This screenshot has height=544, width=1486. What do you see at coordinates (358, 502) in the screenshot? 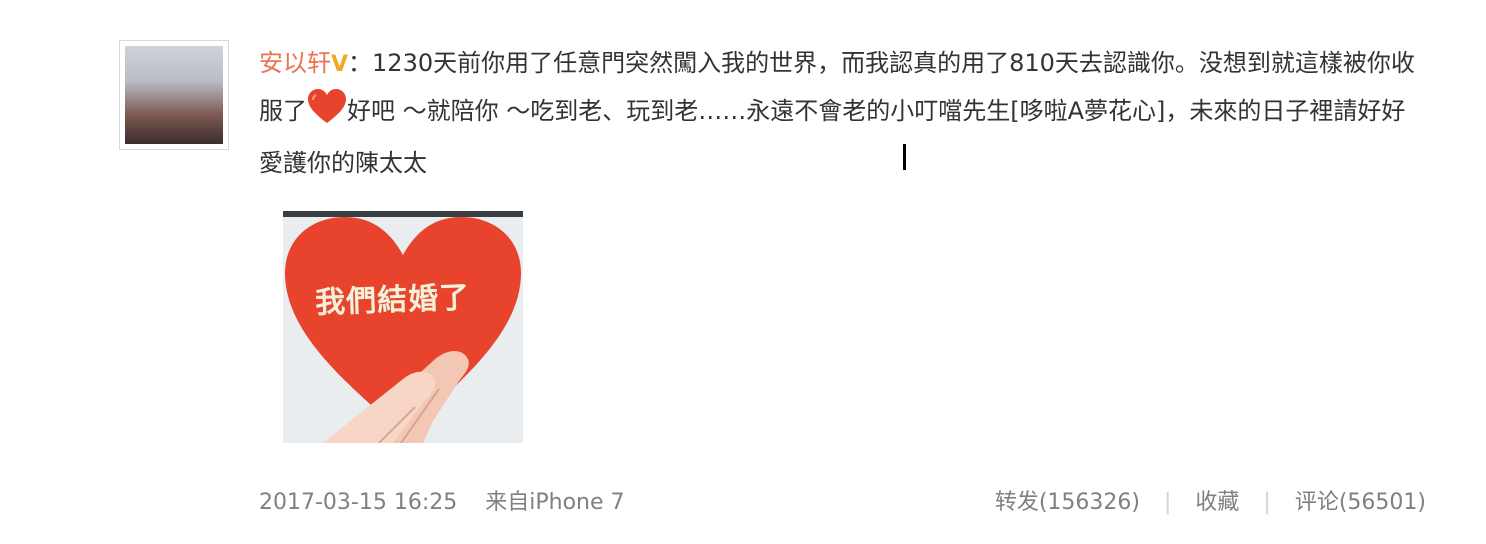
I see `post-timestamp-link: 2017-03-15 16:25` at bounding box center [358, 502].